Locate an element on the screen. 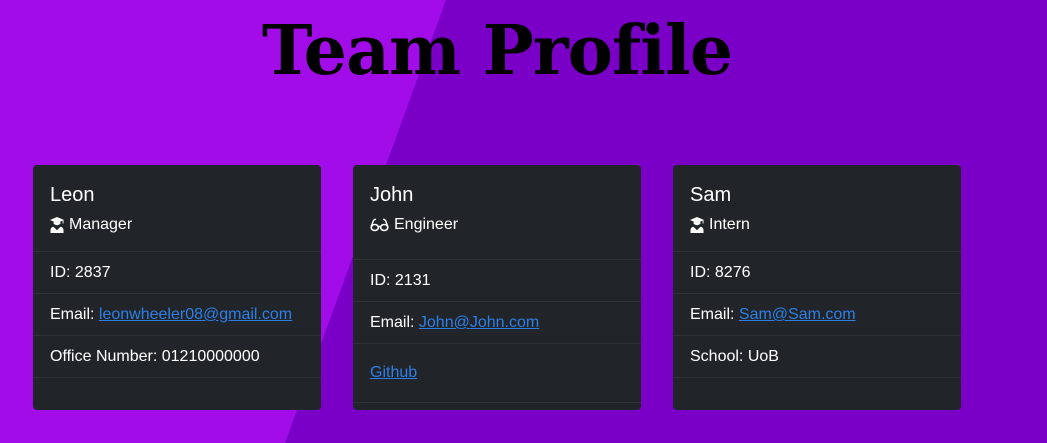  github-link: Github is located at coordinates (393, 372).